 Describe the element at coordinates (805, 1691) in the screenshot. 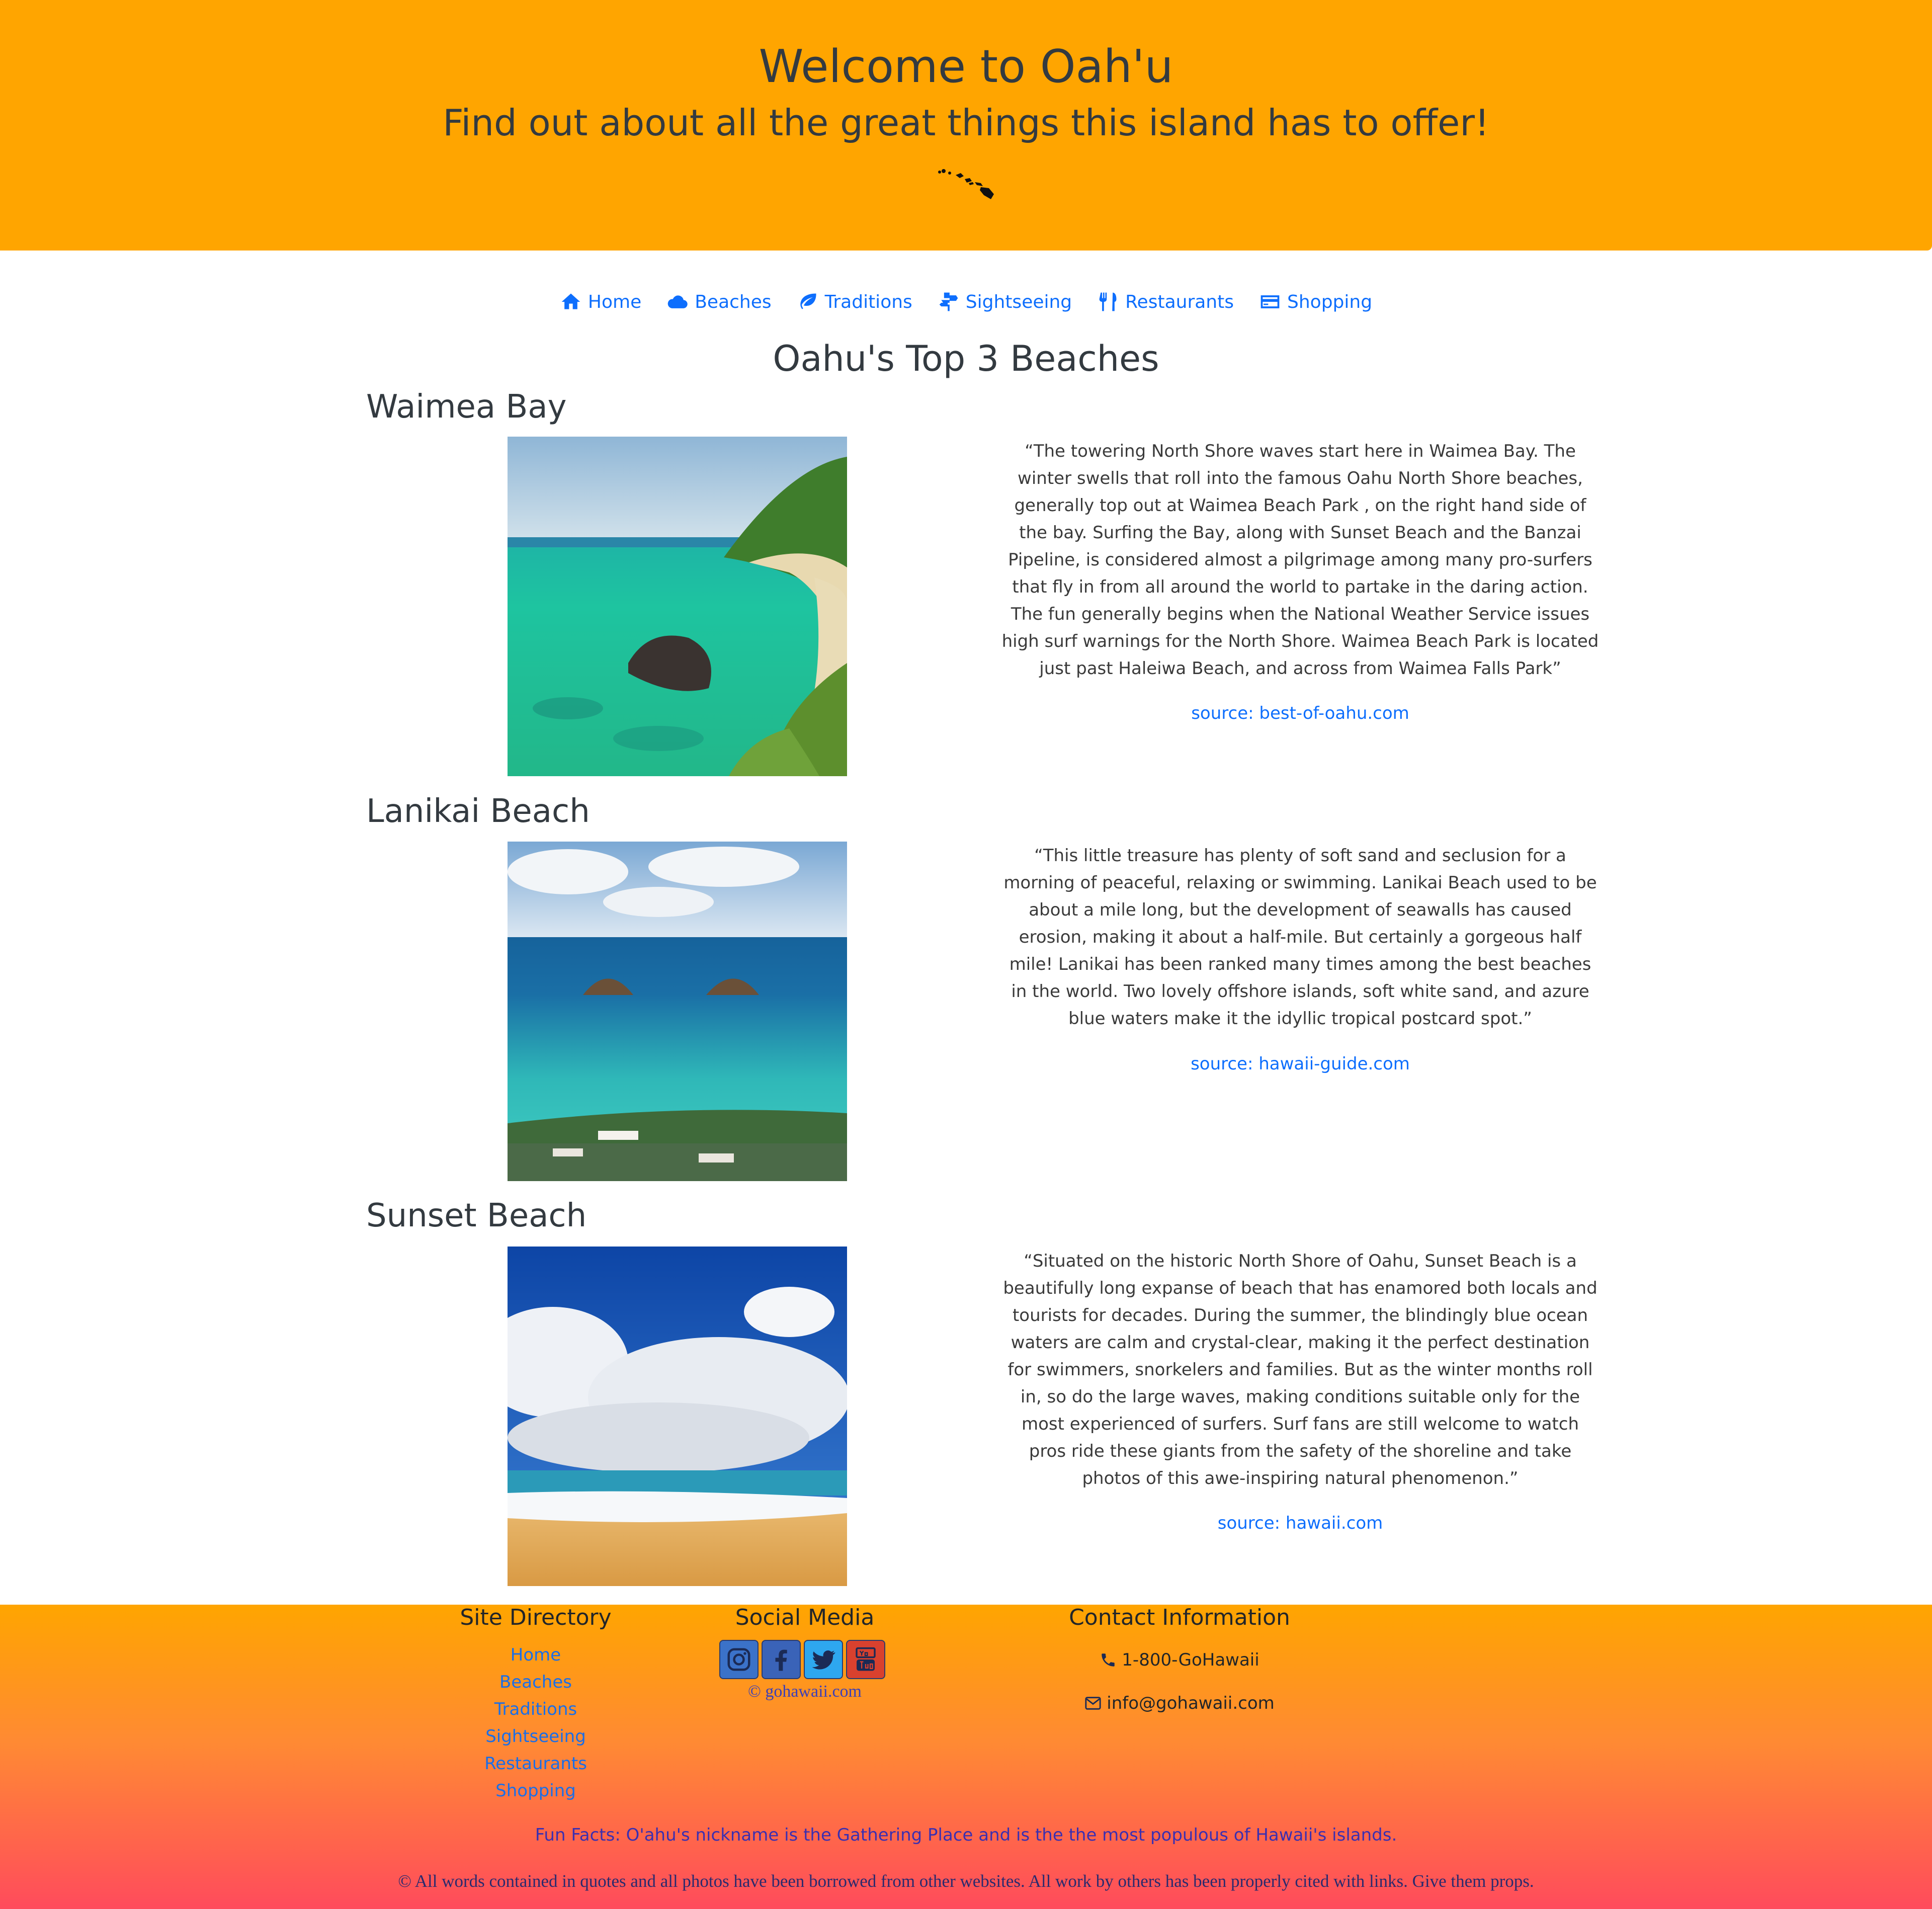

I see `social-copyright: © gohawaii.com` at that location.